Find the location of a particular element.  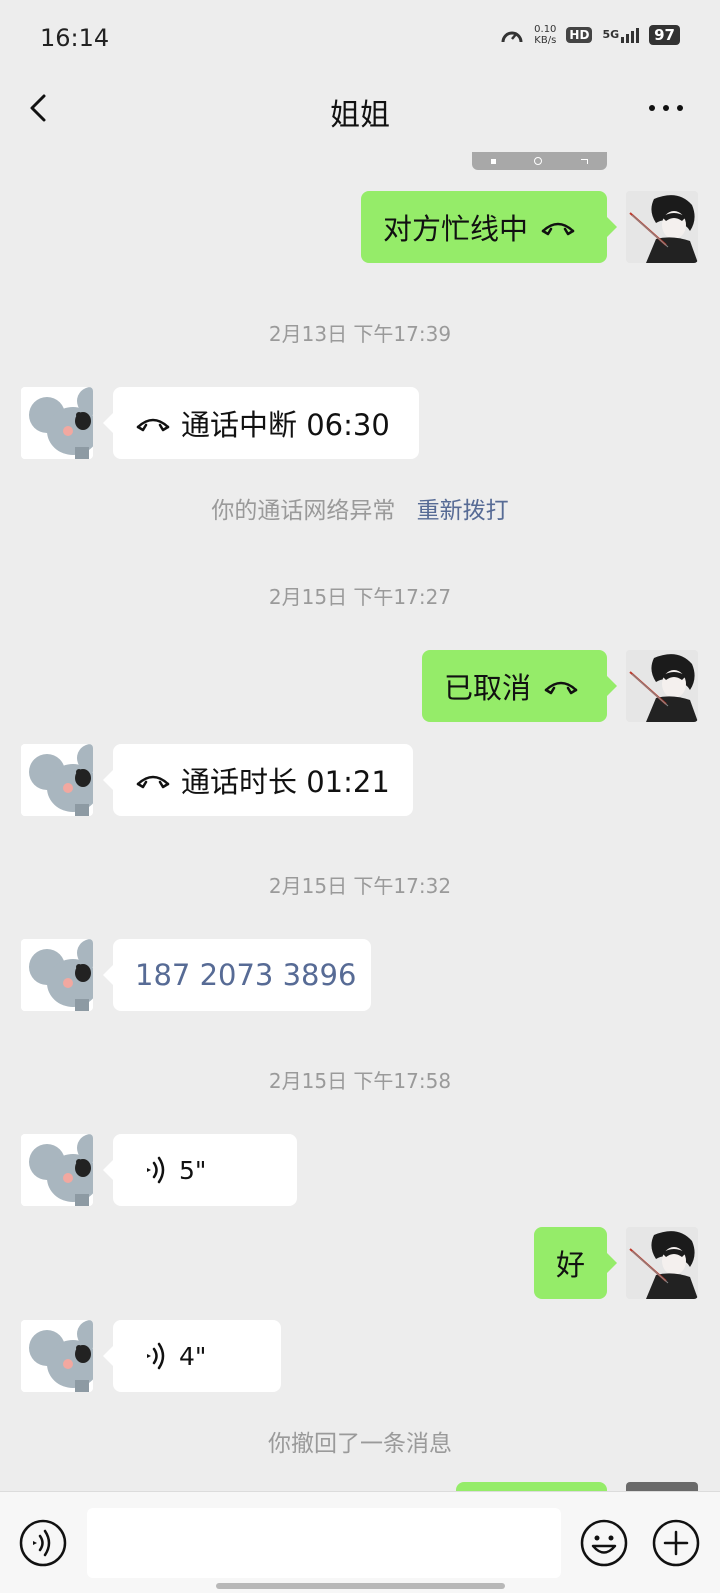

voice-input-button is located at coordinates (43, 1543).